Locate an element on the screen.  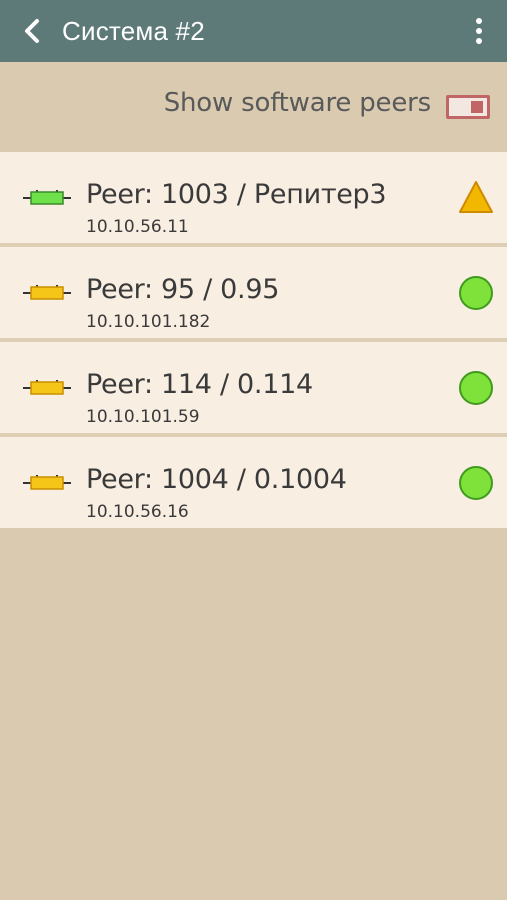
peer-list-item: Peer: 114 / 0.114 10.10.101.59 is located at coordinates (253, 389).